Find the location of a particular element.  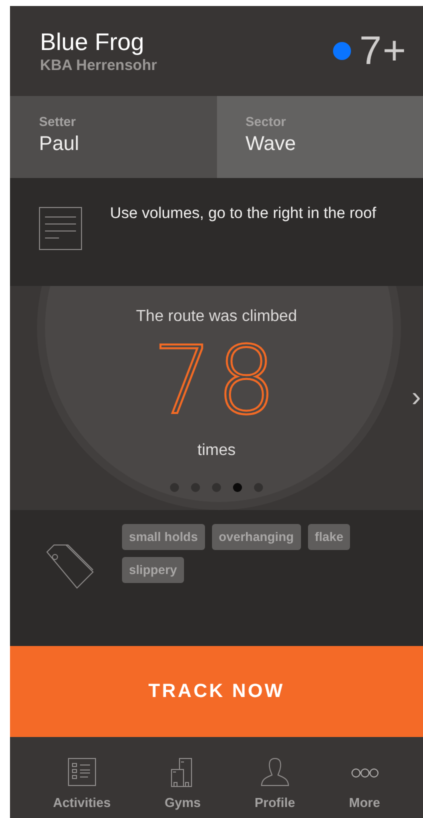

tab-bar-item: Profile is located at coordinates (275, 777).